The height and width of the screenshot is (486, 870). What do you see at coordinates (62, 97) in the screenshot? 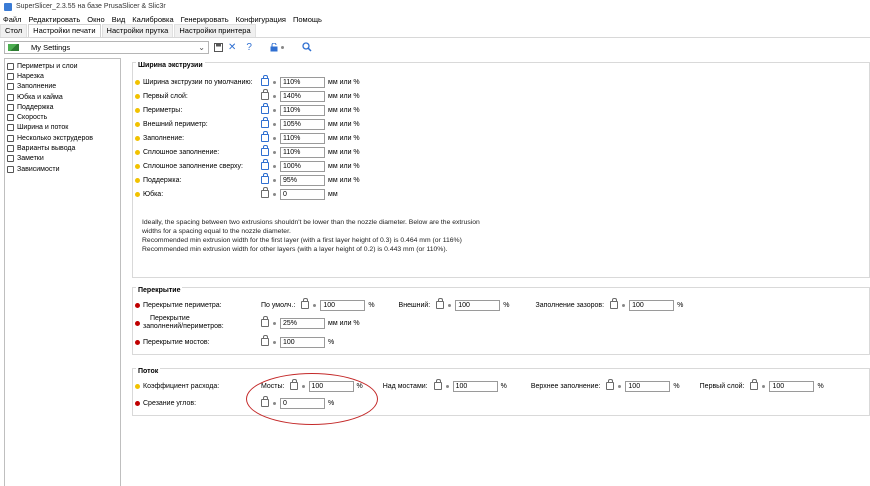
I see `sidebar-item-skirt-brim: Юбка и кайма` at bounding box center [62, 97].